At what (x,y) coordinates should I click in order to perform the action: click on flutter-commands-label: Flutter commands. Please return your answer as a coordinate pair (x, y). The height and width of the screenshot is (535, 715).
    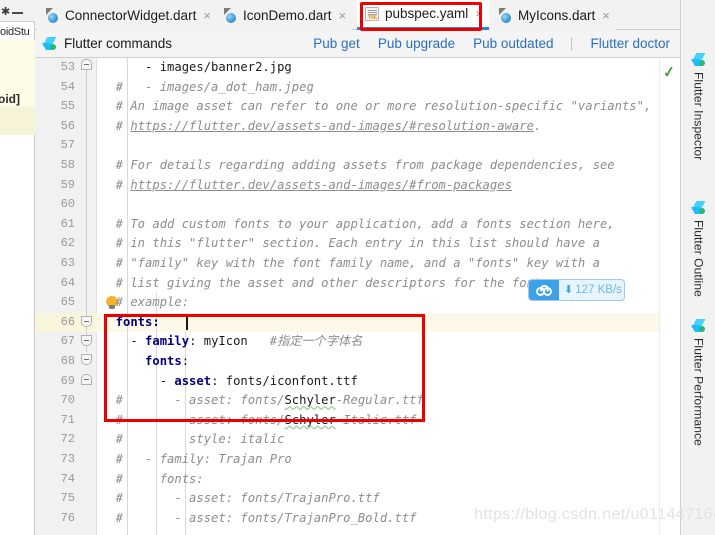
    Looking at the image, I should click on (118, 43).